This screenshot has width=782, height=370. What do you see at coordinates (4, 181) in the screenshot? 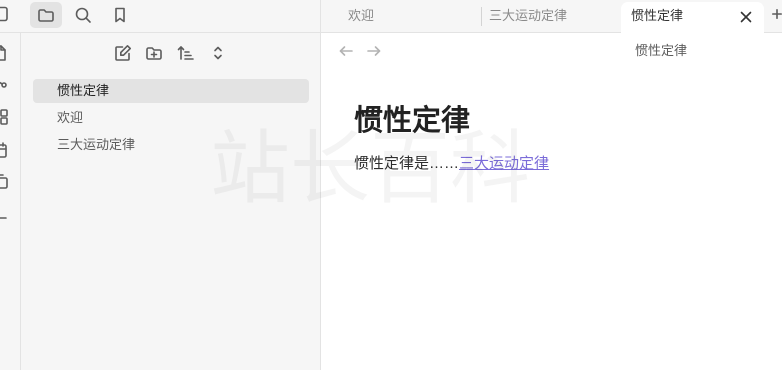
I see `copy-icon` at bounding box center [4, 181].